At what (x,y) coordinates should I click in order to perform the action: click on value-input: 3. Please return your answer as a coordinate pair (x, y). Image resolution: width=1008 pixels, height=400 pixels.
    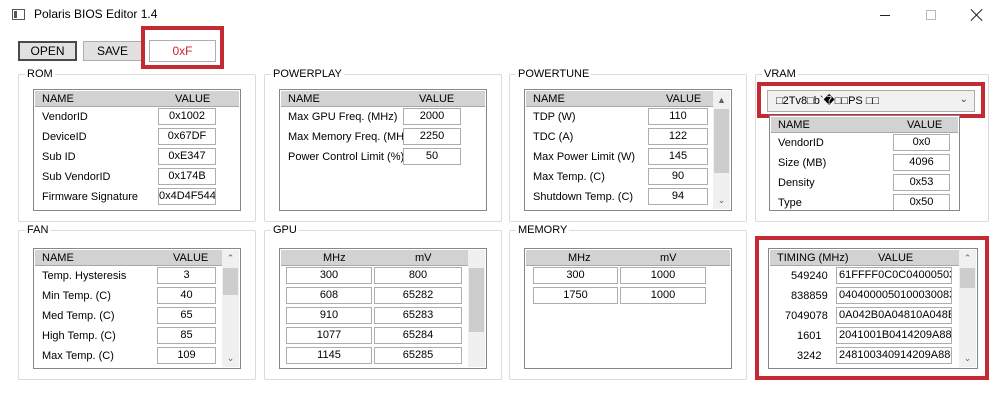
    Looking at the image, I should click on (186, 275).